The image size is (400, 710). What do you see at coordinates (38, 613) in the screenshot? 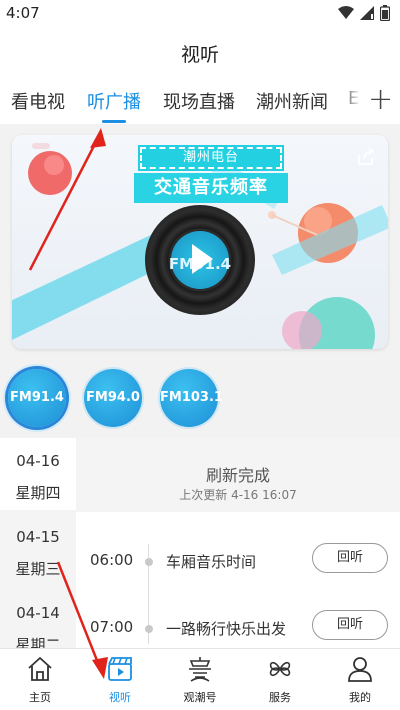
I see `date-day: 04-14` at bounding box center [38, 613].